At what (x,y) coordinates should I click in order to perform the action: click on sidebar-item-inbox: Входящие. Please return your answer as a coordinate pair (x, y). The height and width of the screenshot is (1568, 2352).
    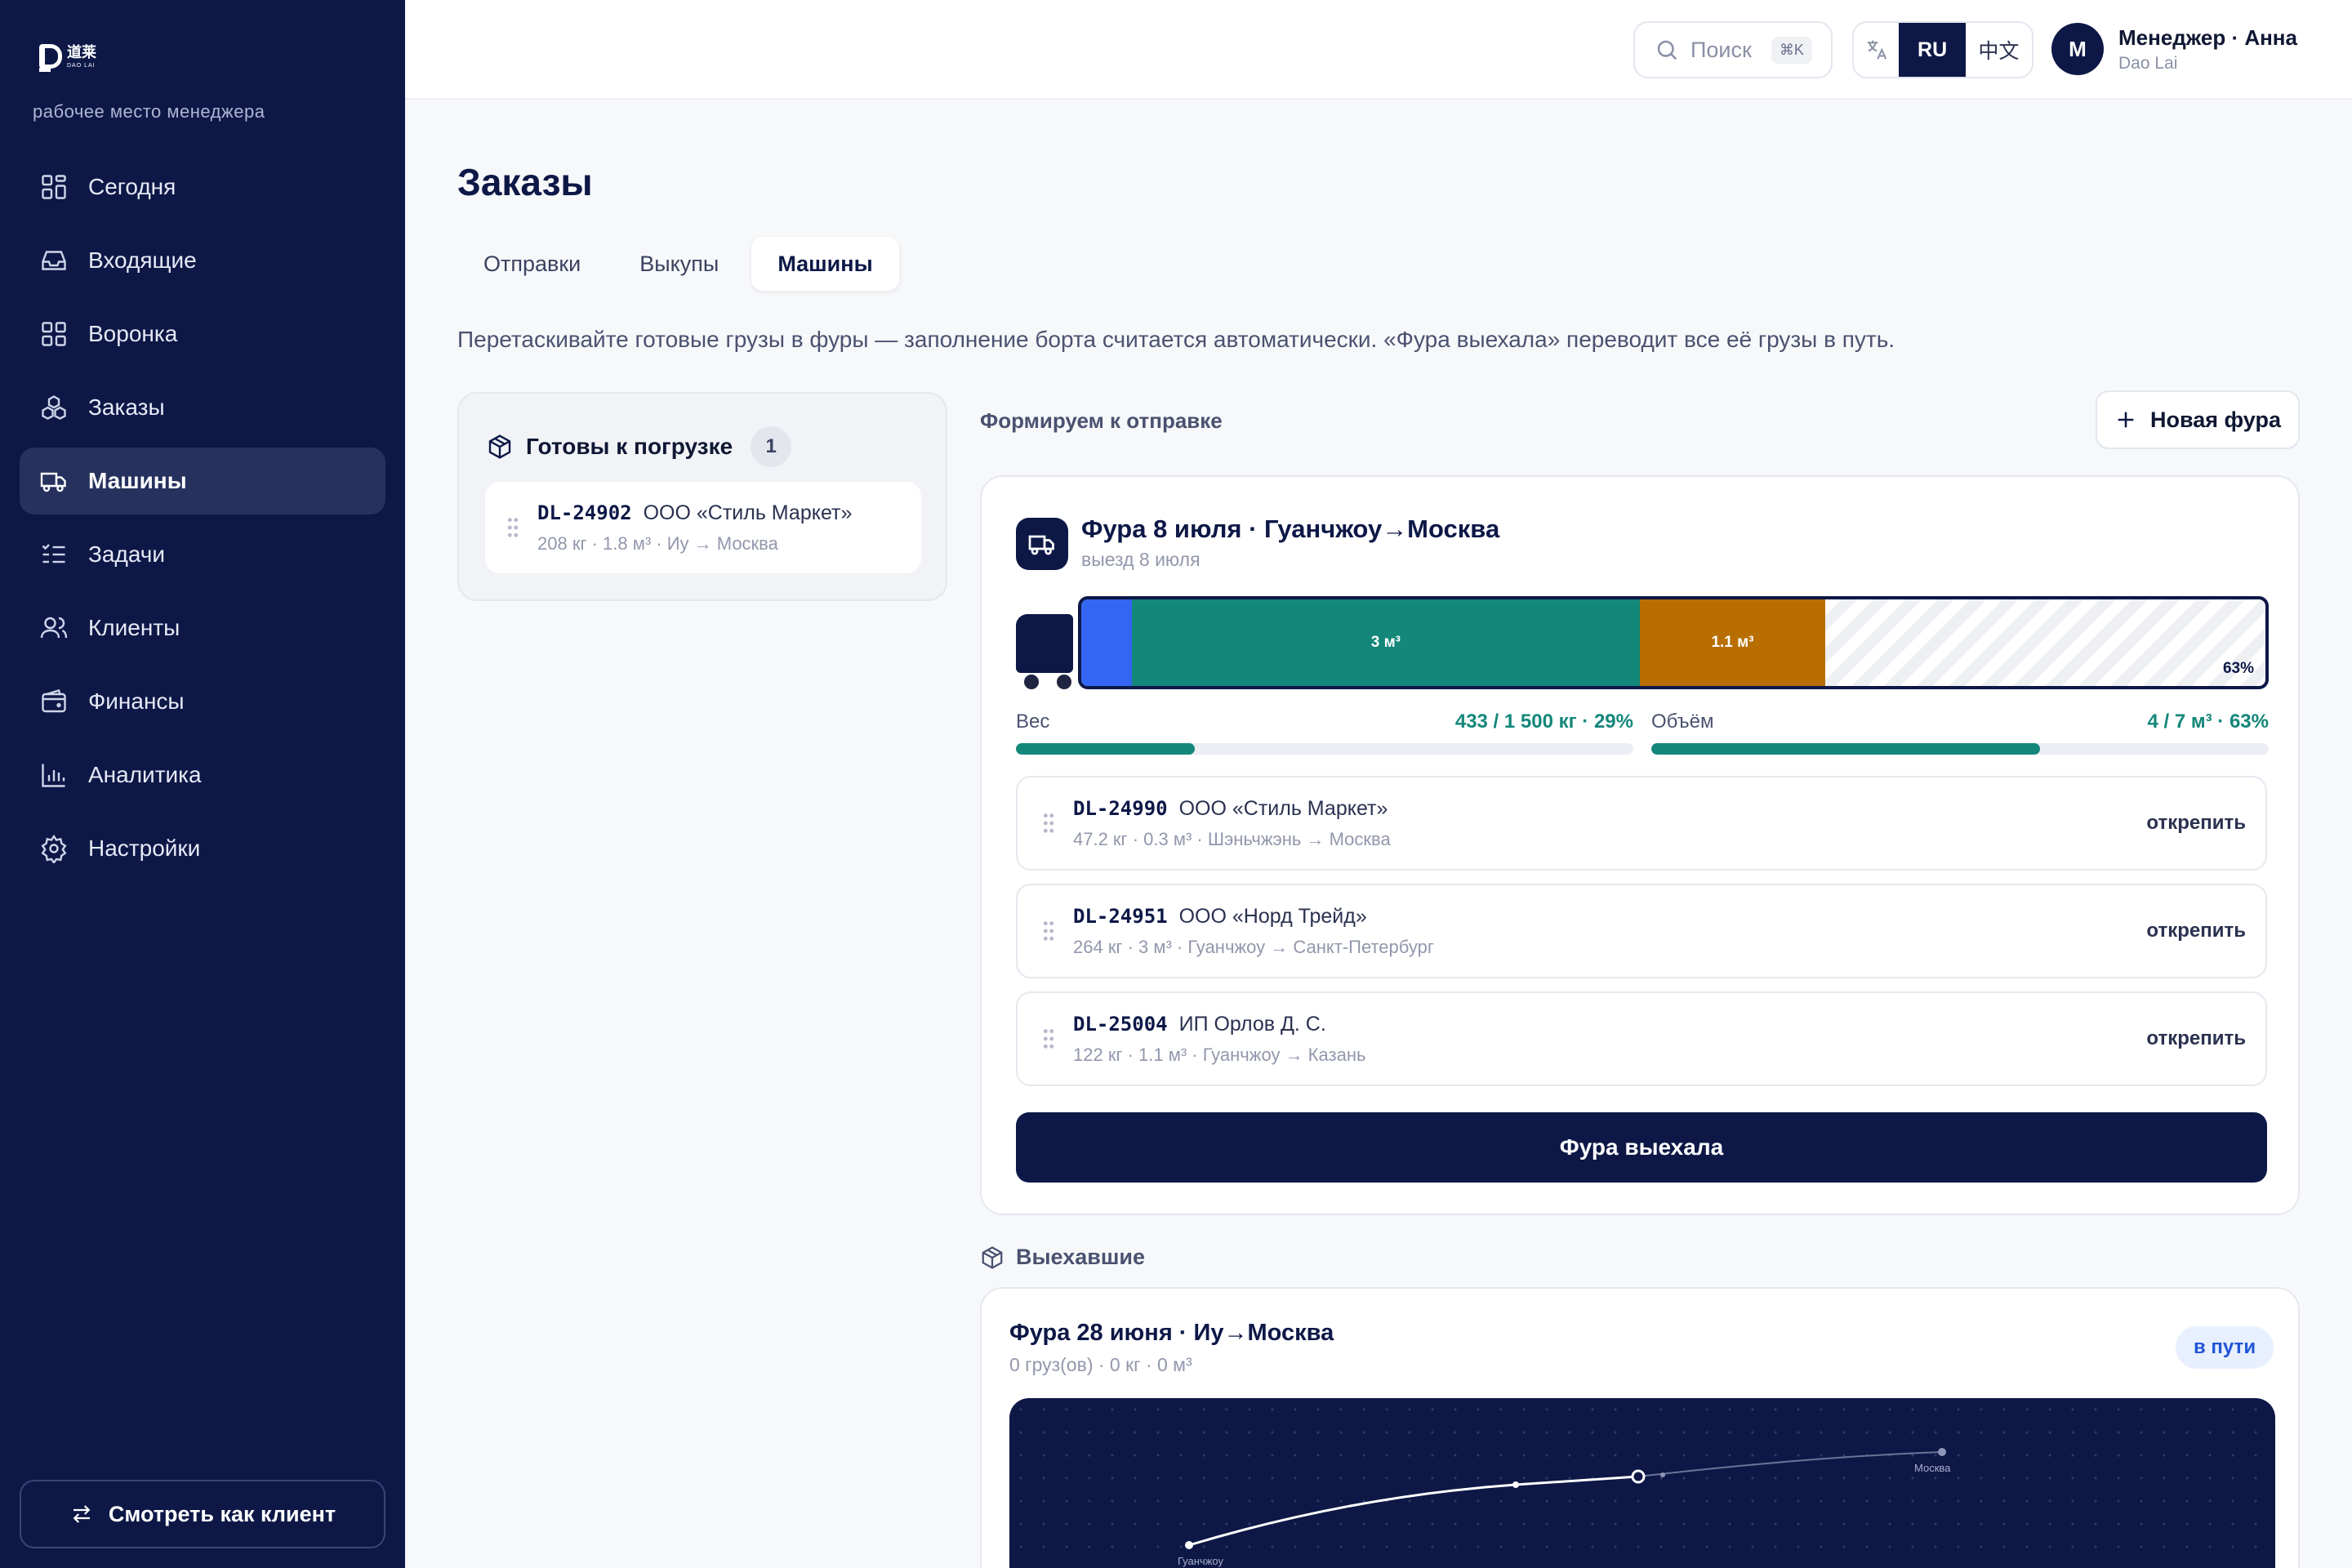
    Looking at the image, I should click on (202, 260).